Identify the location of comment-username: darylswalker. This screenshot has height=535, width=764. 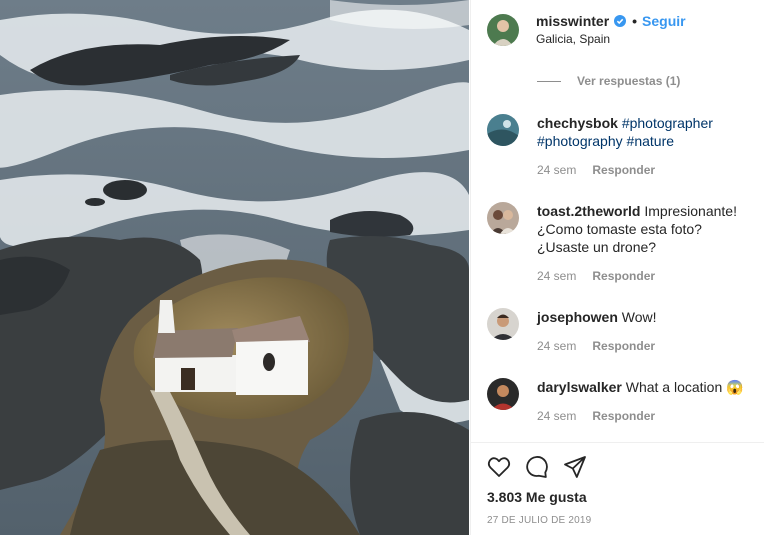
(579, 387).